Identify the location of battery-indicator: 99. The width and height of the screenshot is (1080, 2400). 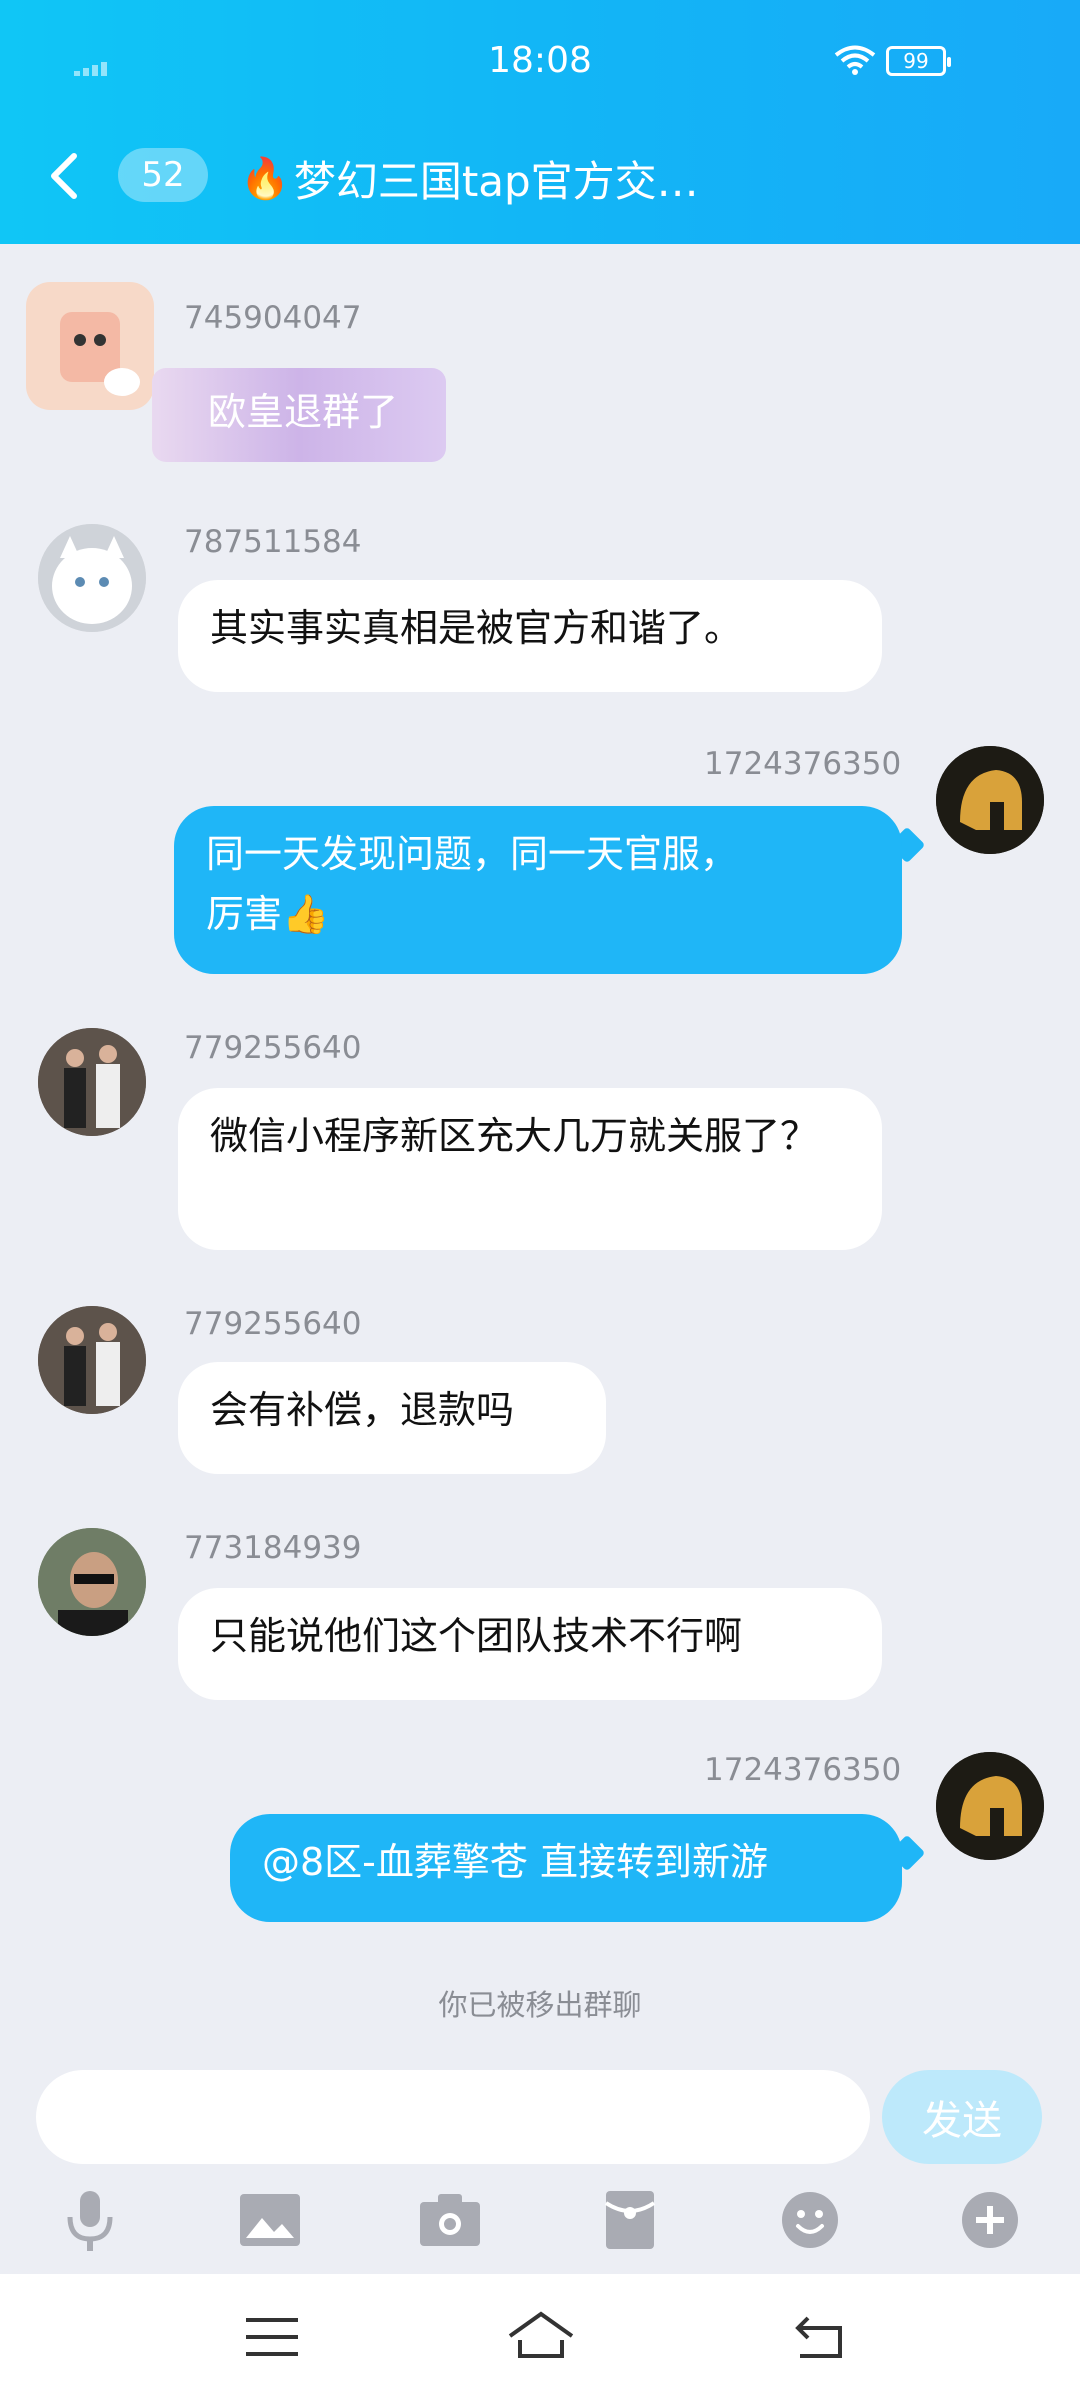
(918, 61).